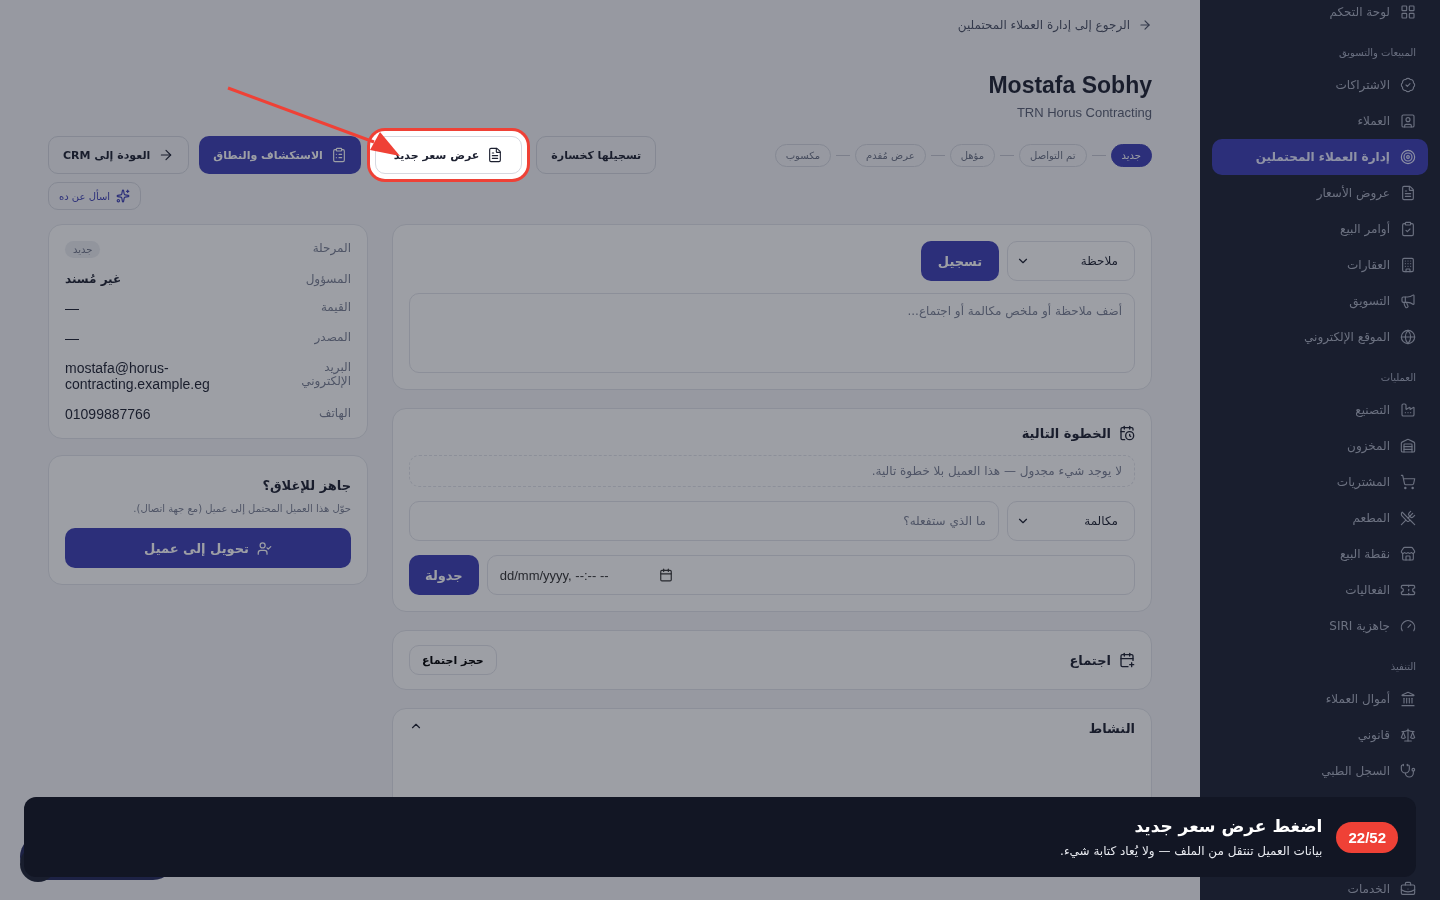 This screenshot has height=900, width=1440. I want to click on sidebar-item: الفعاليات, so click(1320, 590).